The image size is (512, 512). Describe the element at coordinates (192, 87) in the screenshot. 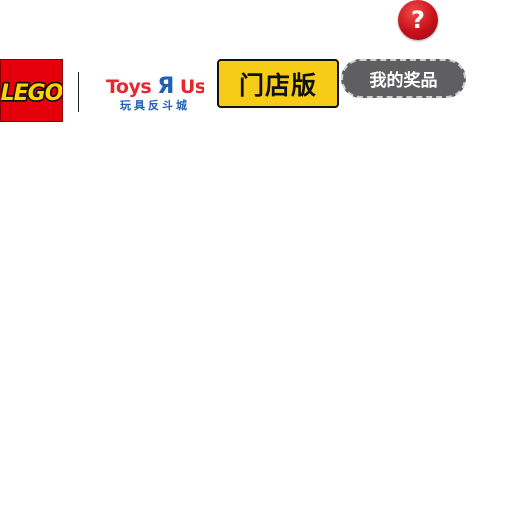

I see `us-wordmark-part: Us` at that location.